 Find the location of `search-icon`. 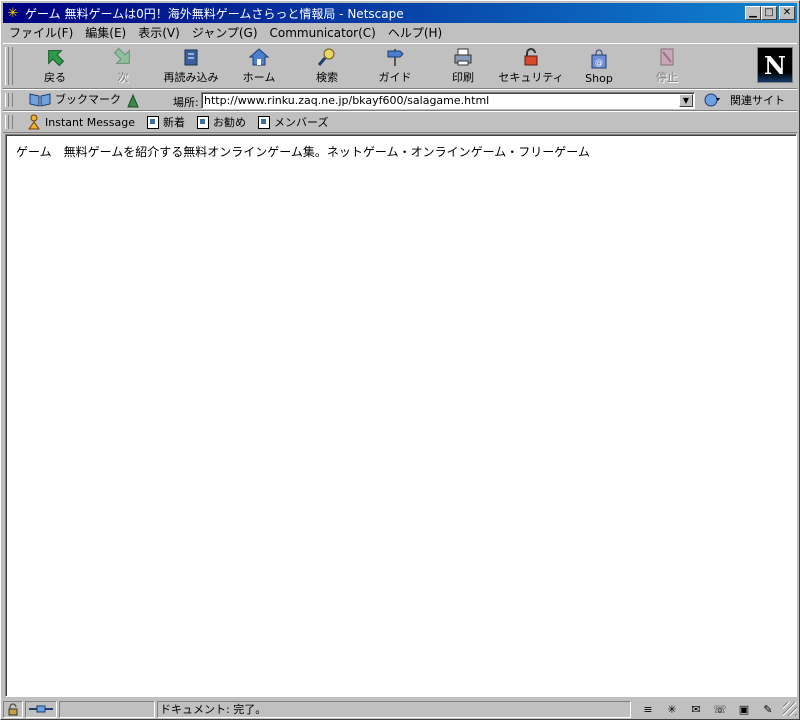

search-icon is located at coordinates (327, 57).